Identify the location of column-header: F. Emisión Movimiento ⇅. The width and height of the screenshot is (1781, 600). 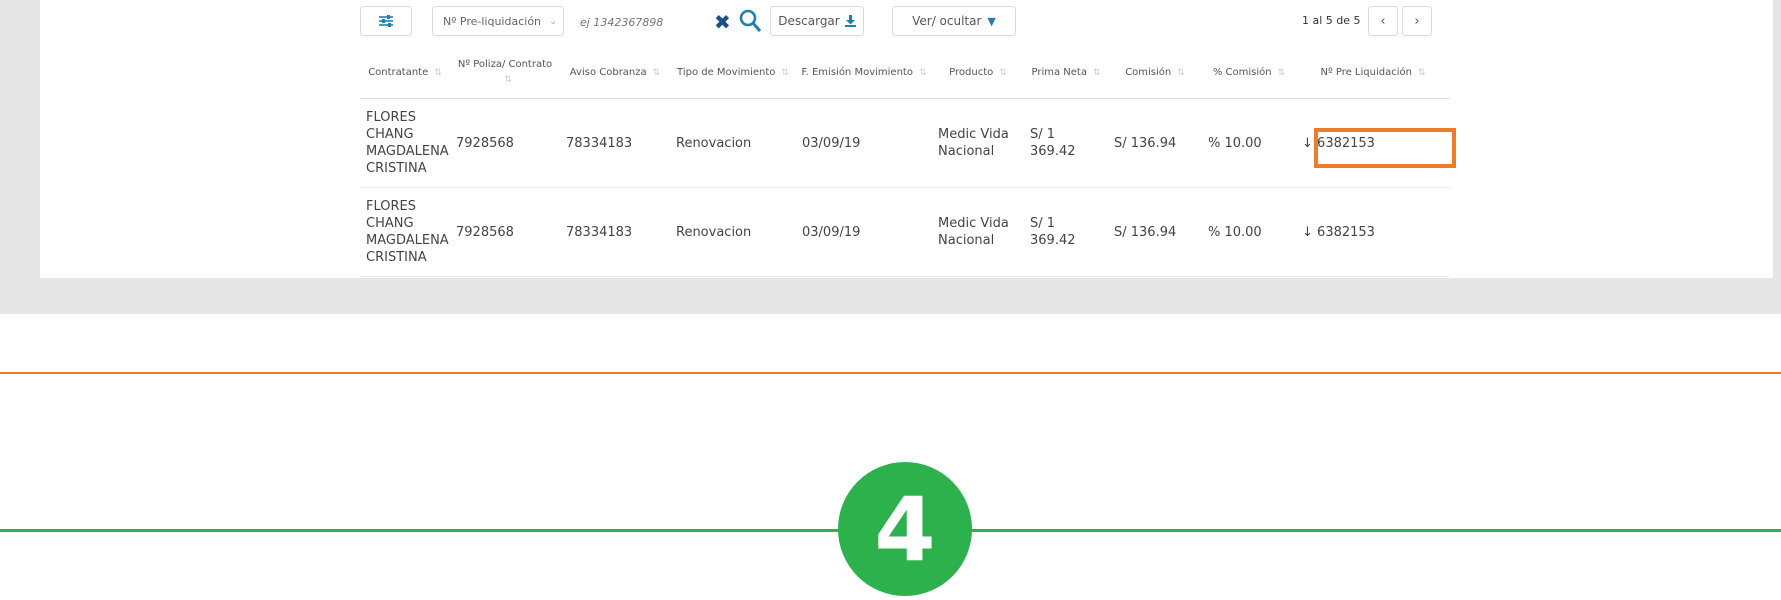
(864, 73).